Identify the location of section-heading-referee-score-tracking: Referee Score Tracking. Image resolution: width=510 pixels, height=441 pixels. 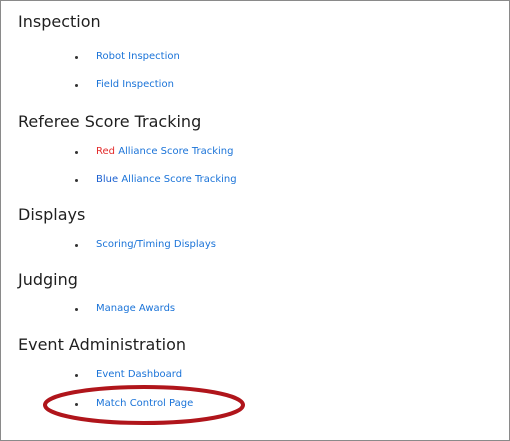
(110, 121).